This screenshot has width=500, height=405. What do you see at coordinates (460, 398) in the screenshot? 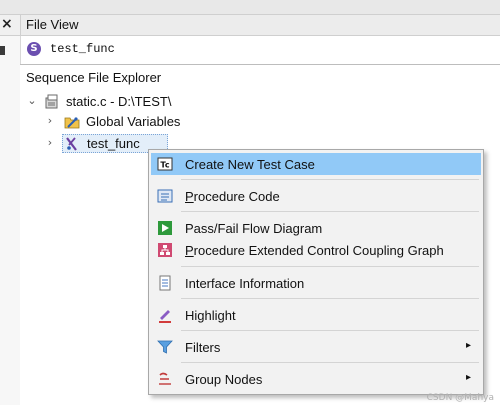
I see `watermark-text: CSDN @Mahya` at bounding box center [460, 398].